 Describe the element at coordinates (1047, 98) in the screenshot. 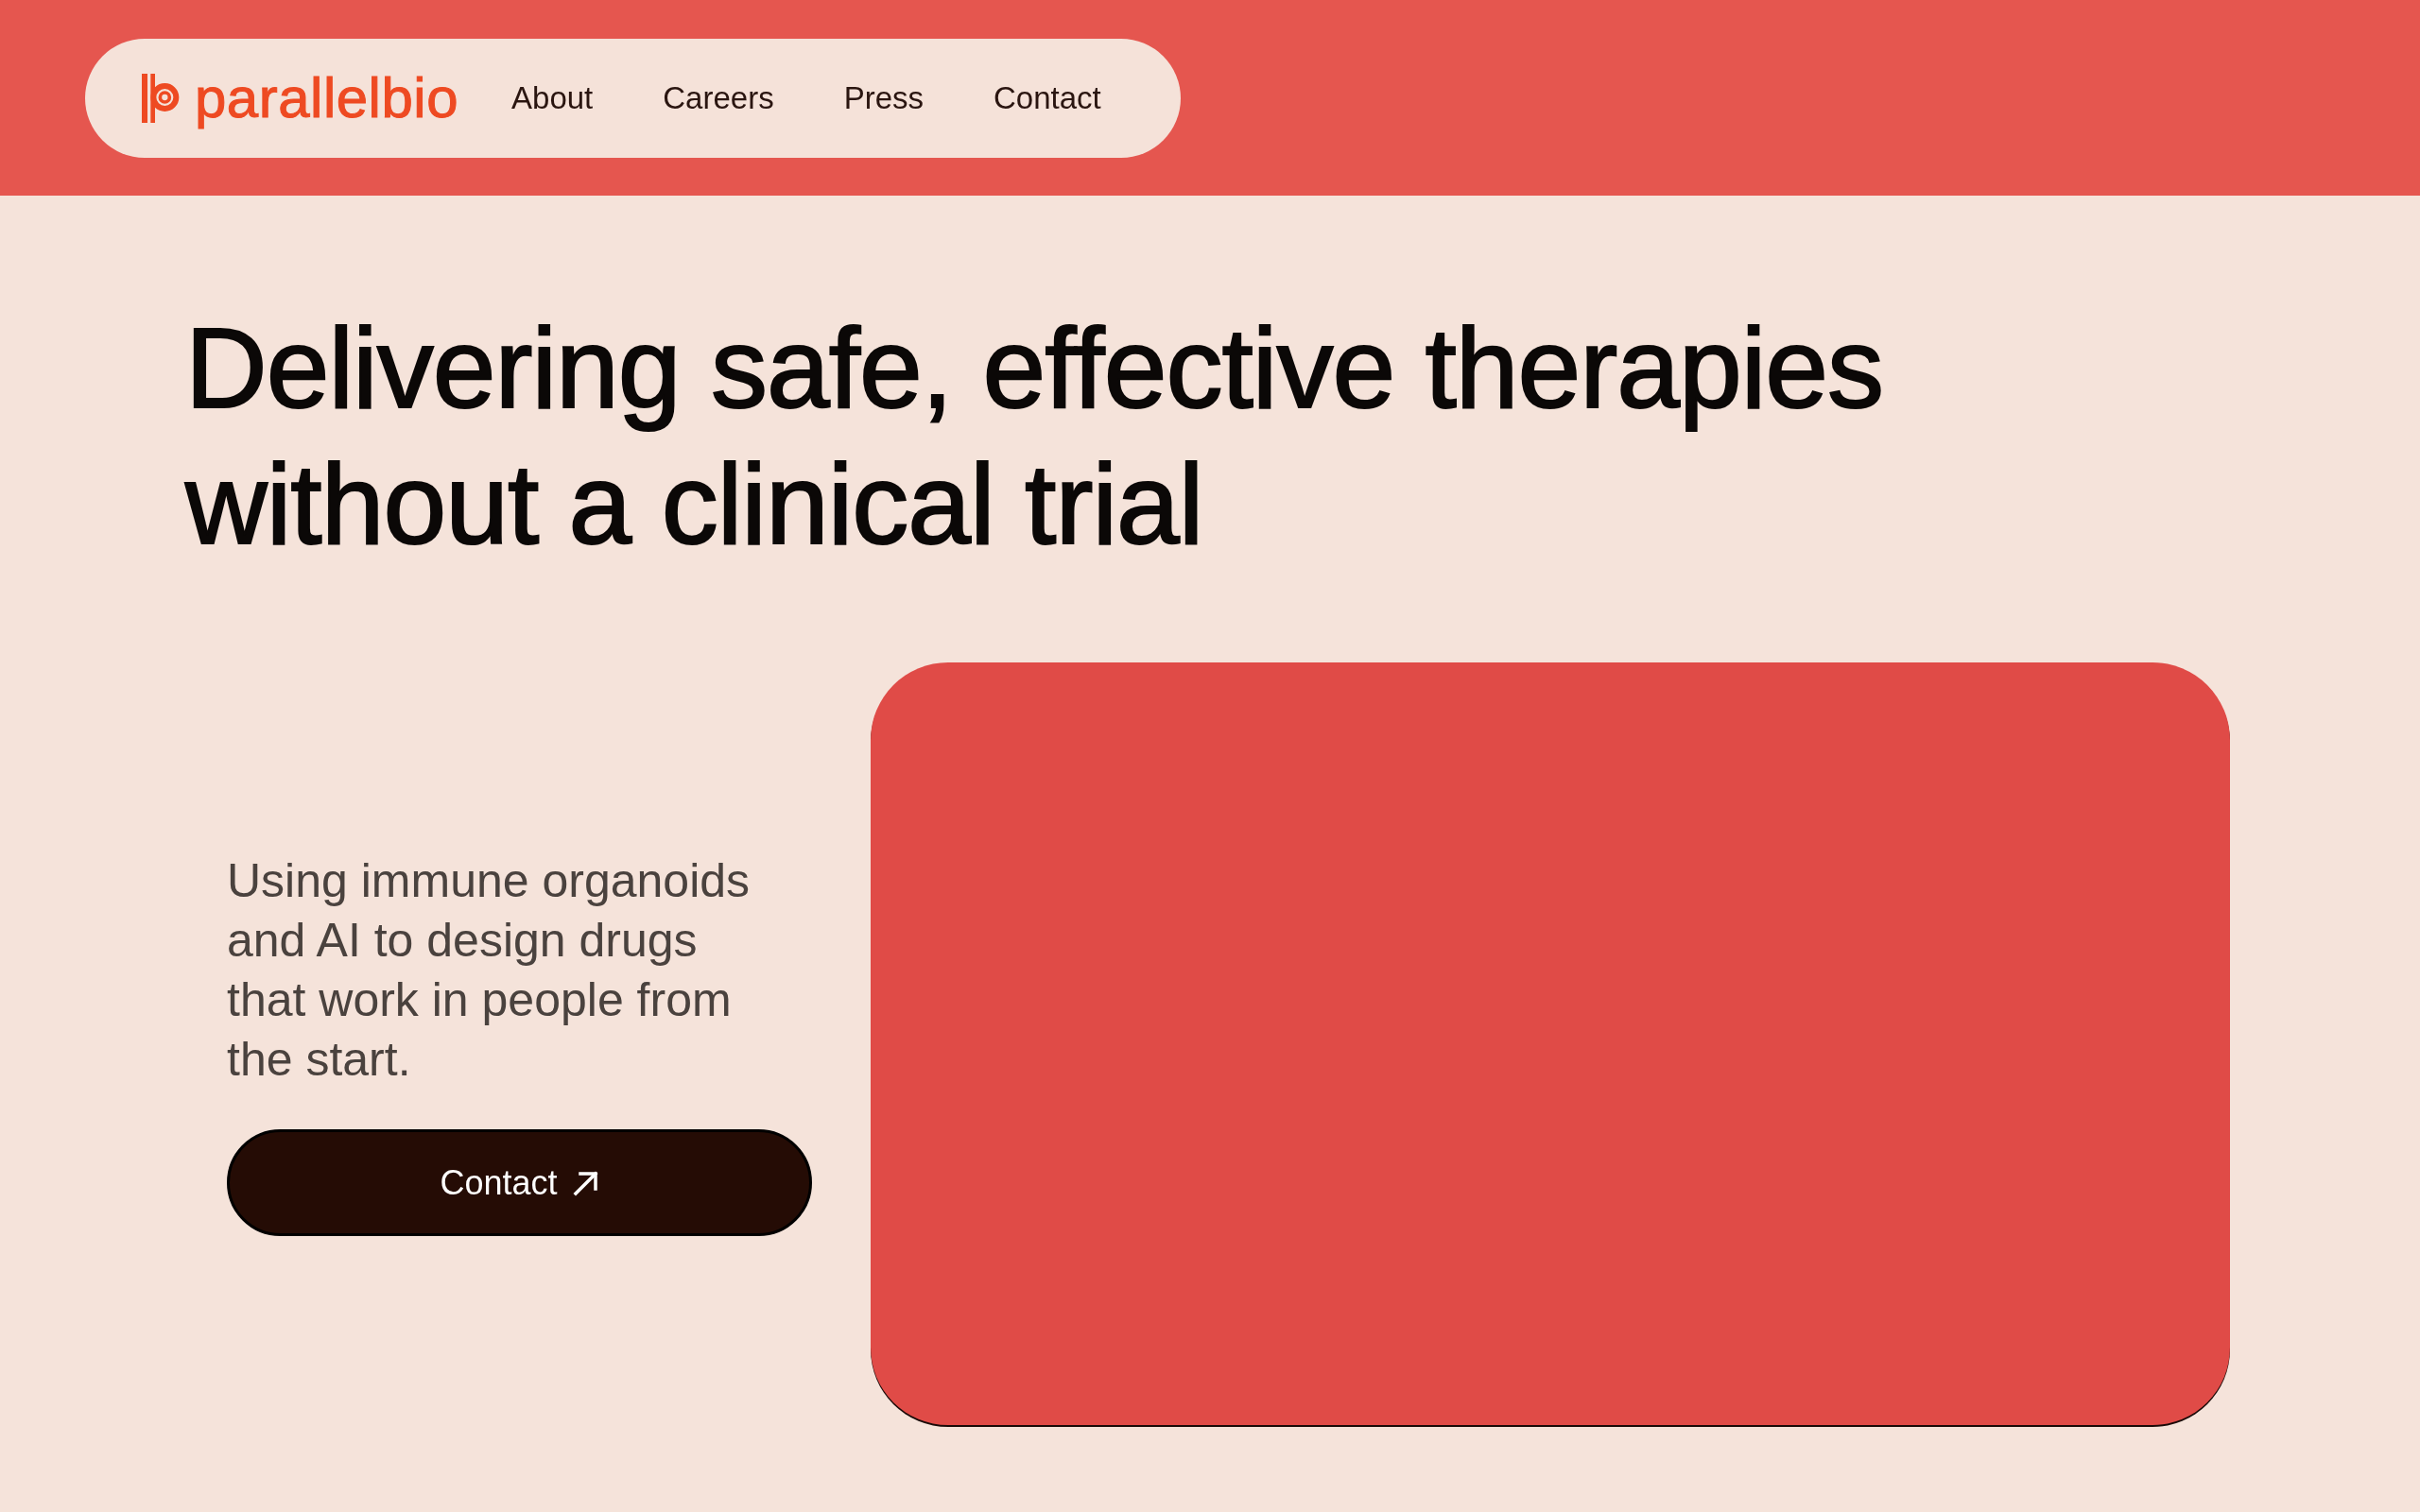

I see `nav-link: Contact` at that location.